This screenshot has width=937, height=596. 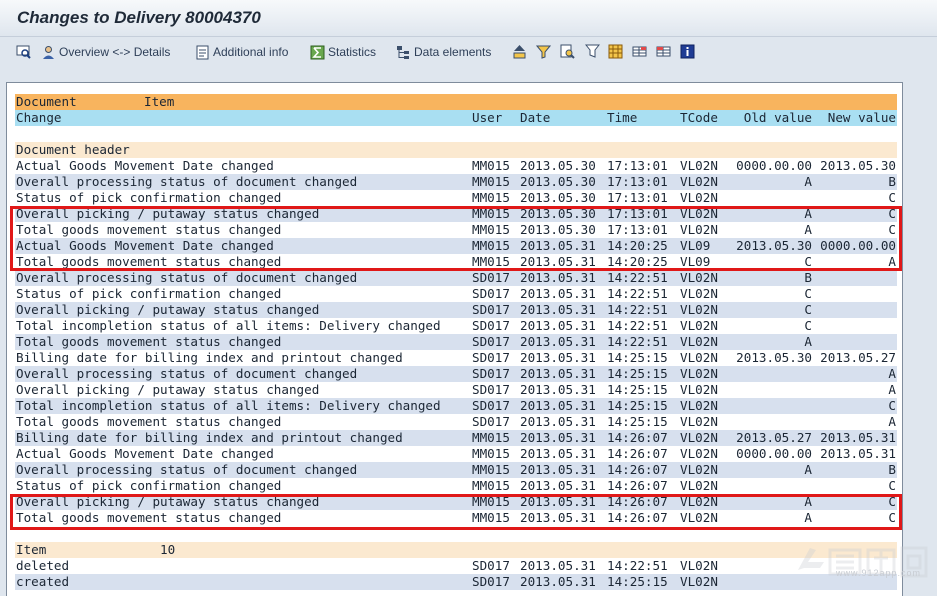 What do you see at coordinates (241, 52) in the screenshot?
I see `additional-info-button: Additional info` at bounding box center [241, 52].